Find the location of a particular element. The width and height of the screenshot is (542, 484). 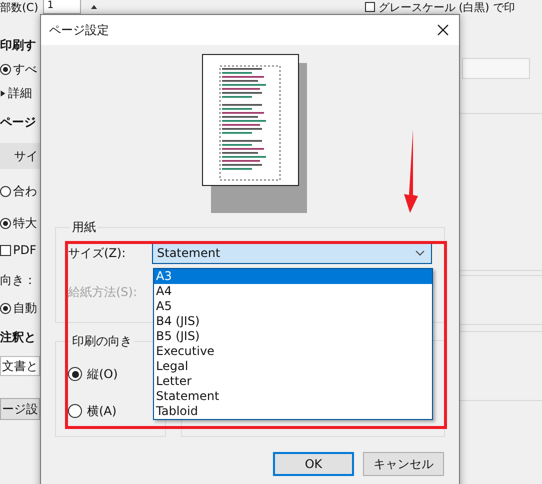

dropdown-field: 文書と is located at coordinates (20, 366).